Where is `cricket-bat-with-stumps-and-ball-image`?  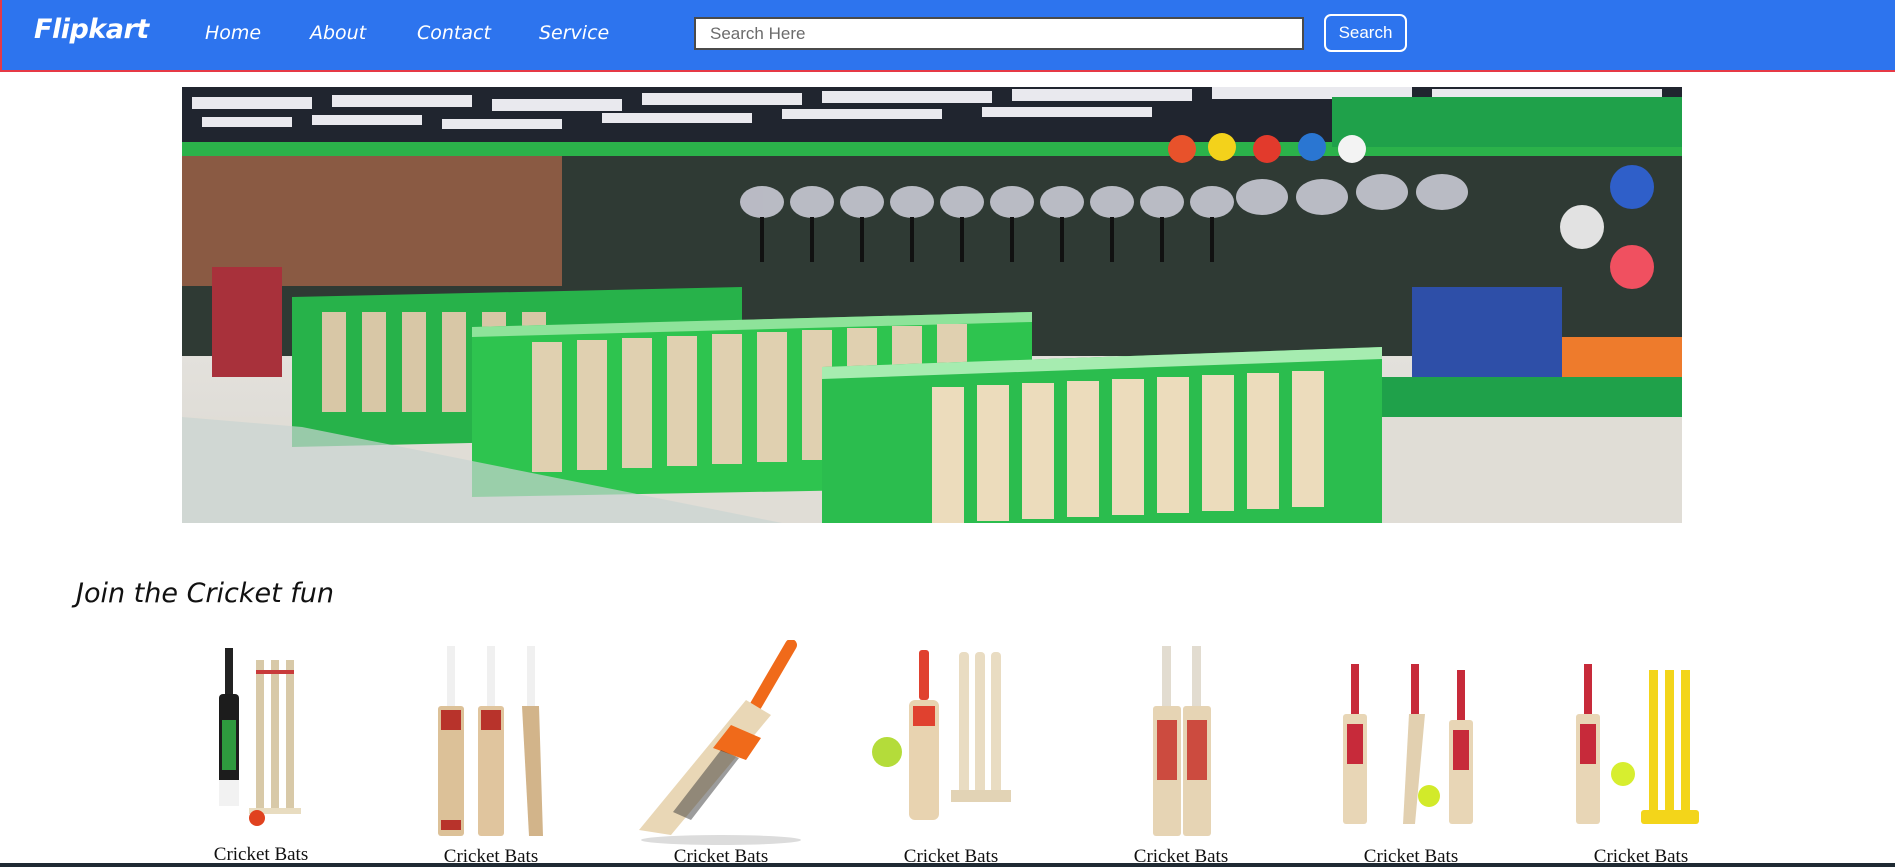
cricket-bat-with-stumps-and-ball-image is located at coordinates (260, 737).